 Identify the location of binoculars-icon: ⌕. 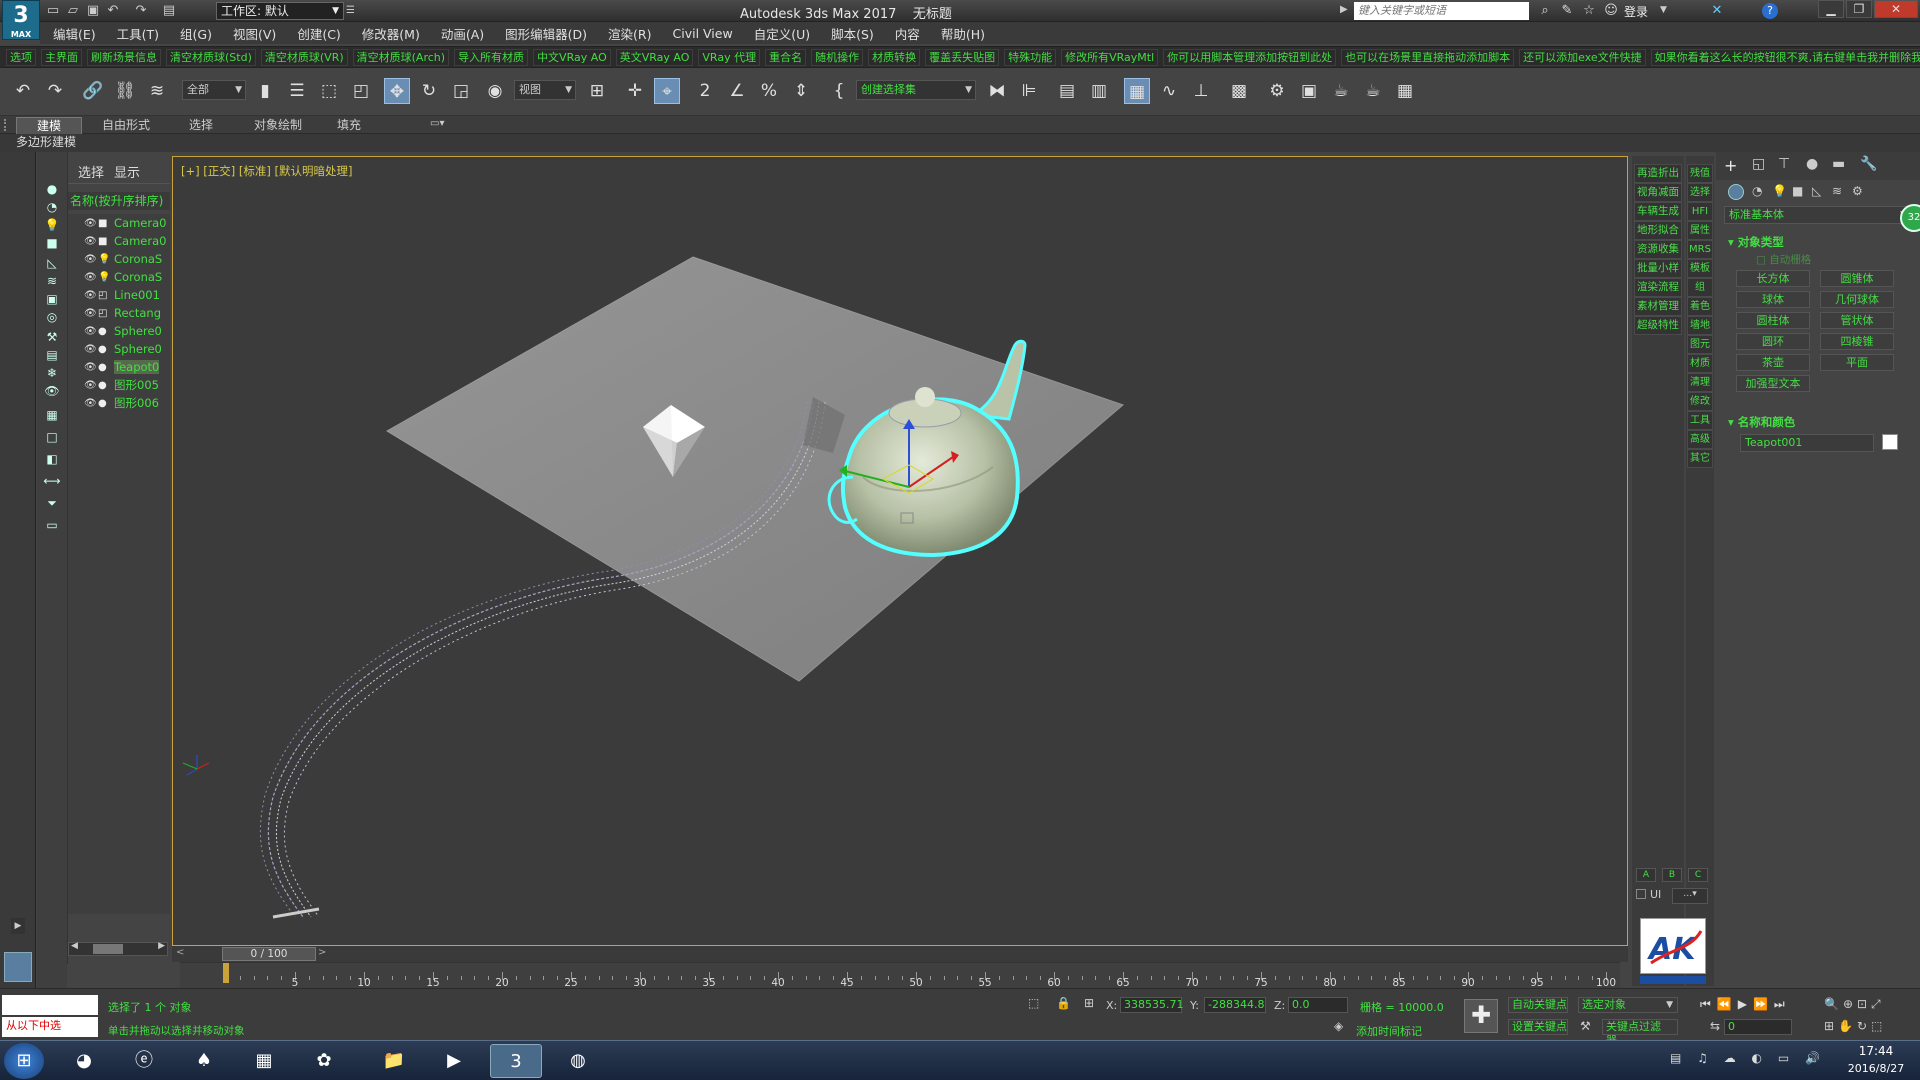
(1545, 11).